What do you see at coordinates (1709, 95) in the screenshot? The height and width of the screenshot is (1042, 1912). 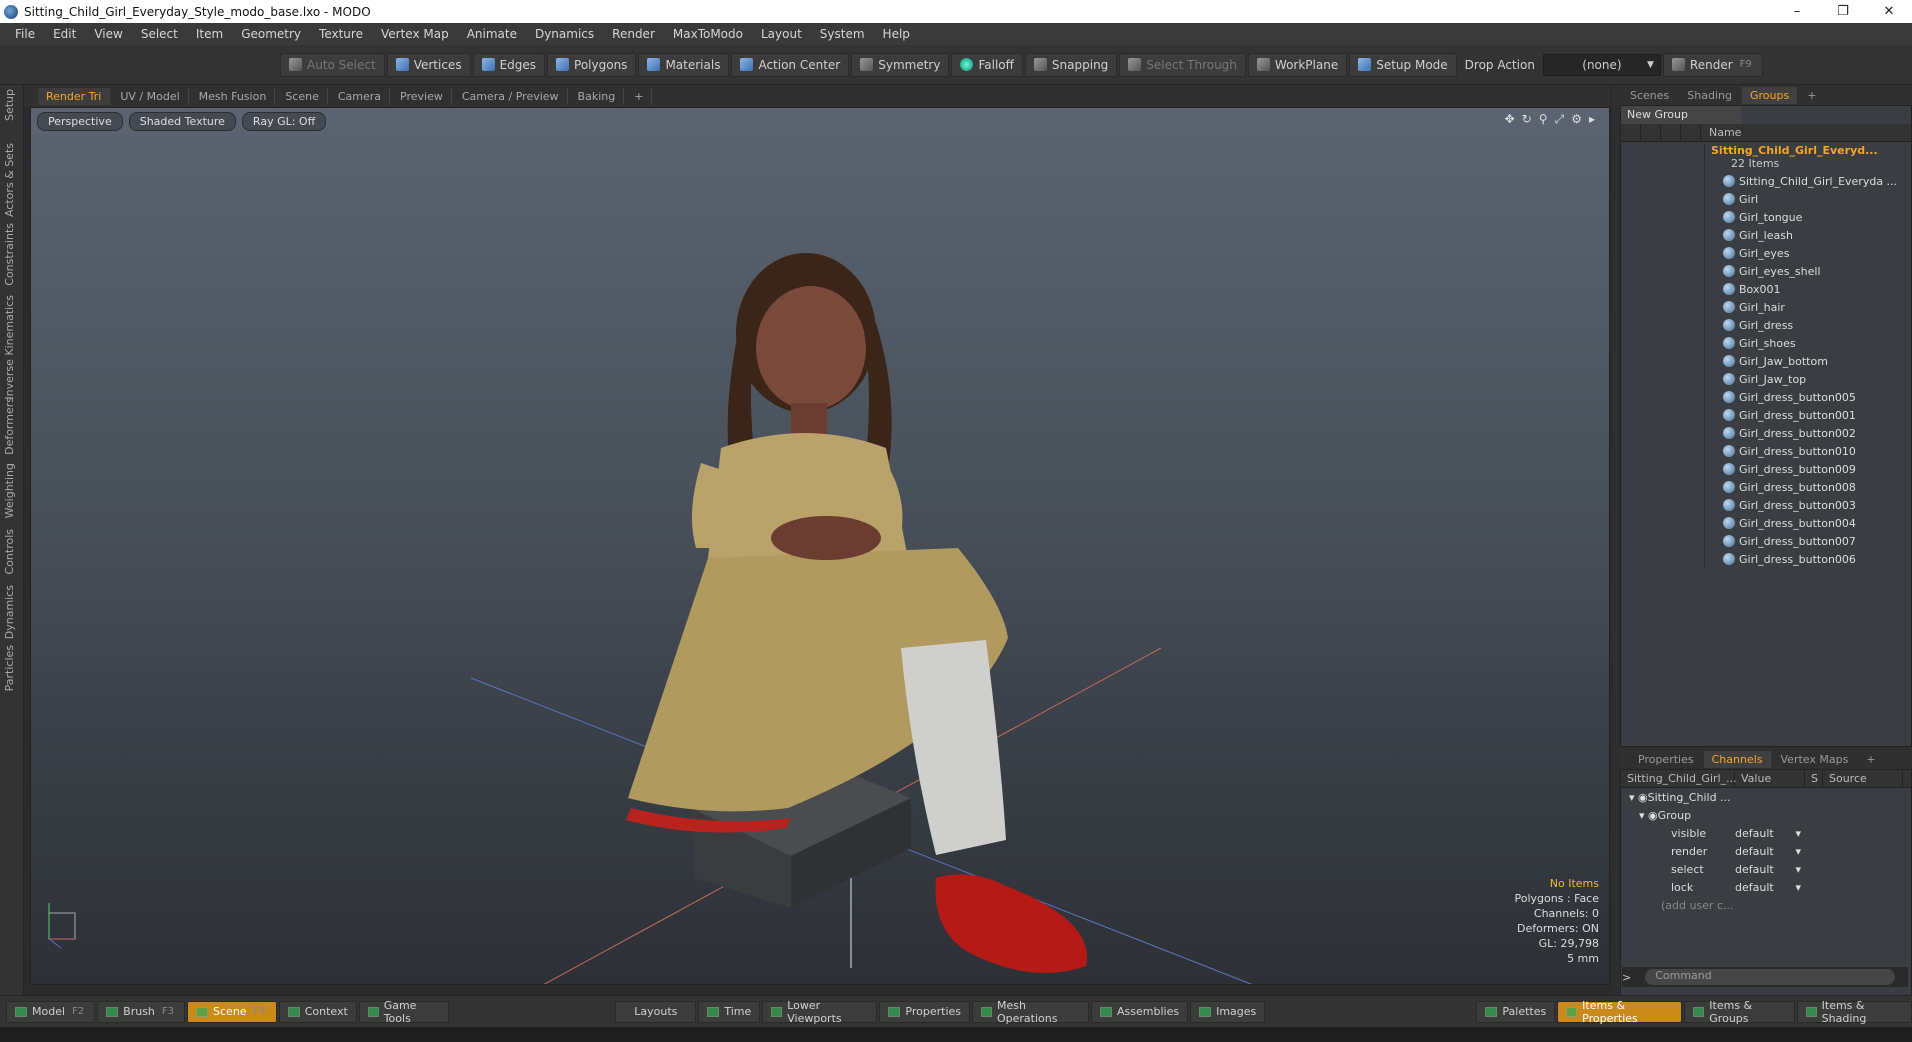 I see `tab-shading: Shading` at bounding box center [1709, 95].